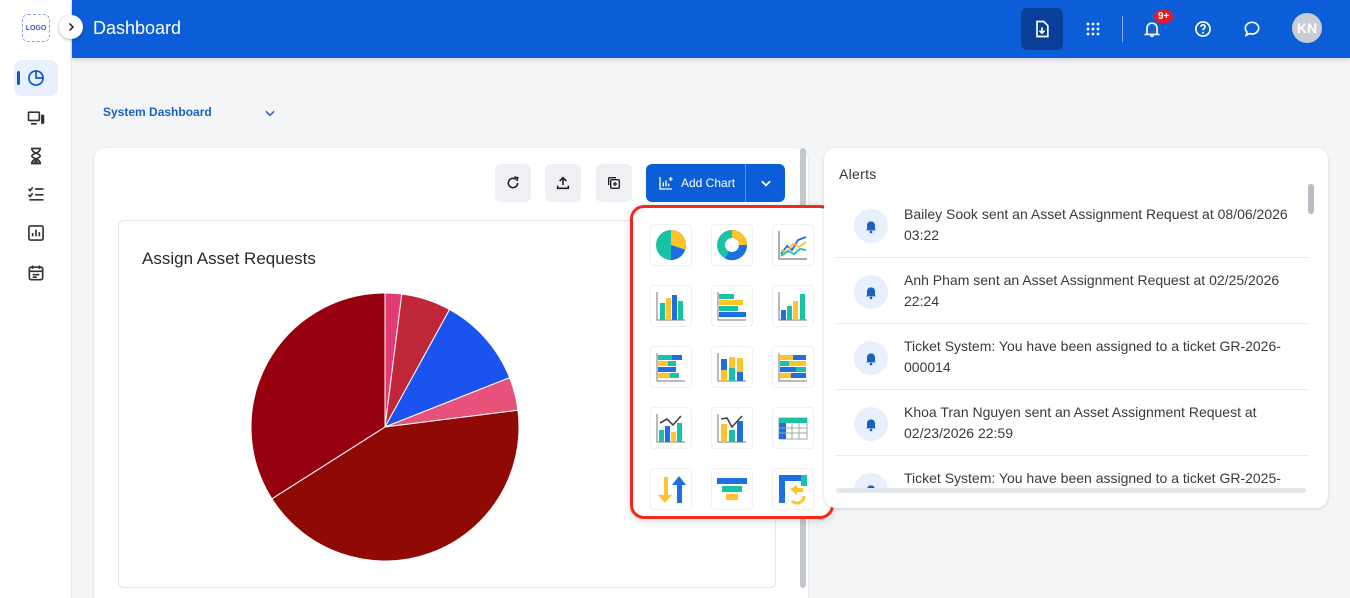 Image resolution: width=1350 pixels, height=598 pixels. I want to click on combo-bar-line-icon, so click(731, 428).